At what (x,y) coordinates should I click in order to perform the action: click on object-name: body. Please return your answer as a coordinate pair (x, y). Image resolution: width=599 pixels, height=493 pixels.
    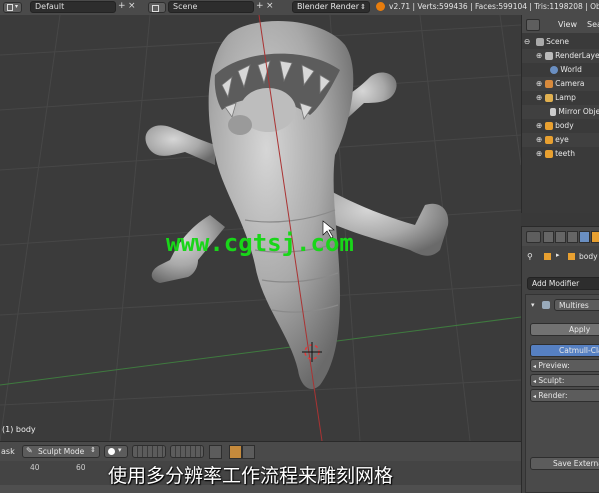
    Looking at the image, I should click on (588, 256).